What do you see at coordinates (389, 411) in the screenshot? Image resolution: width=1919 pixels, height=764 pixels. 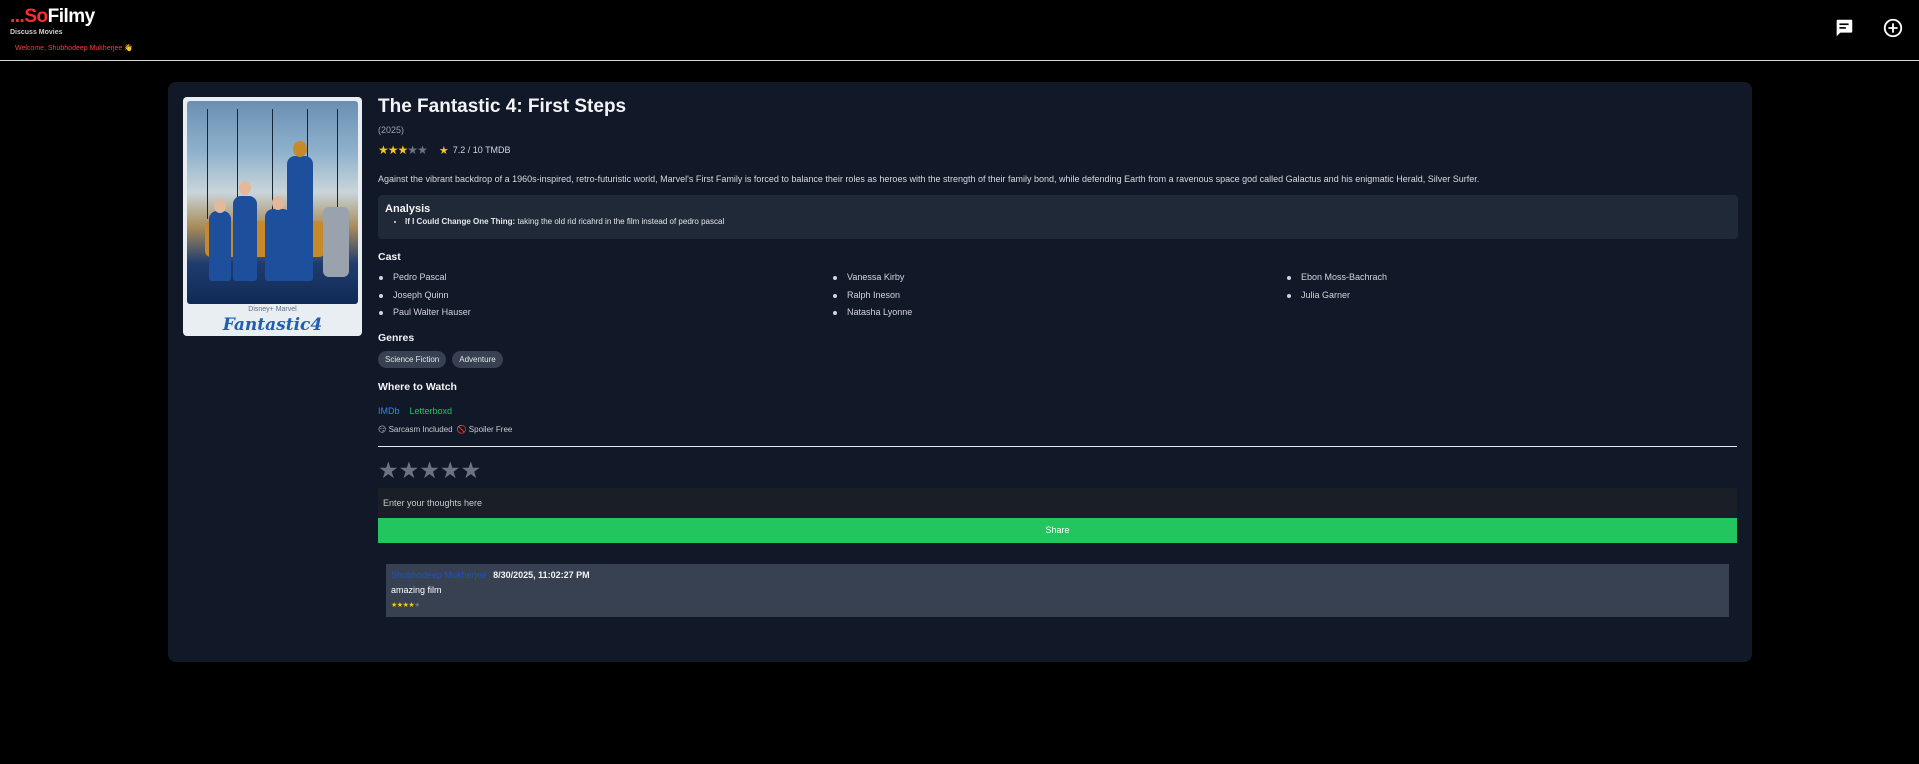 I see `imdb-link: IMDb` at bounding box center [389, 411].